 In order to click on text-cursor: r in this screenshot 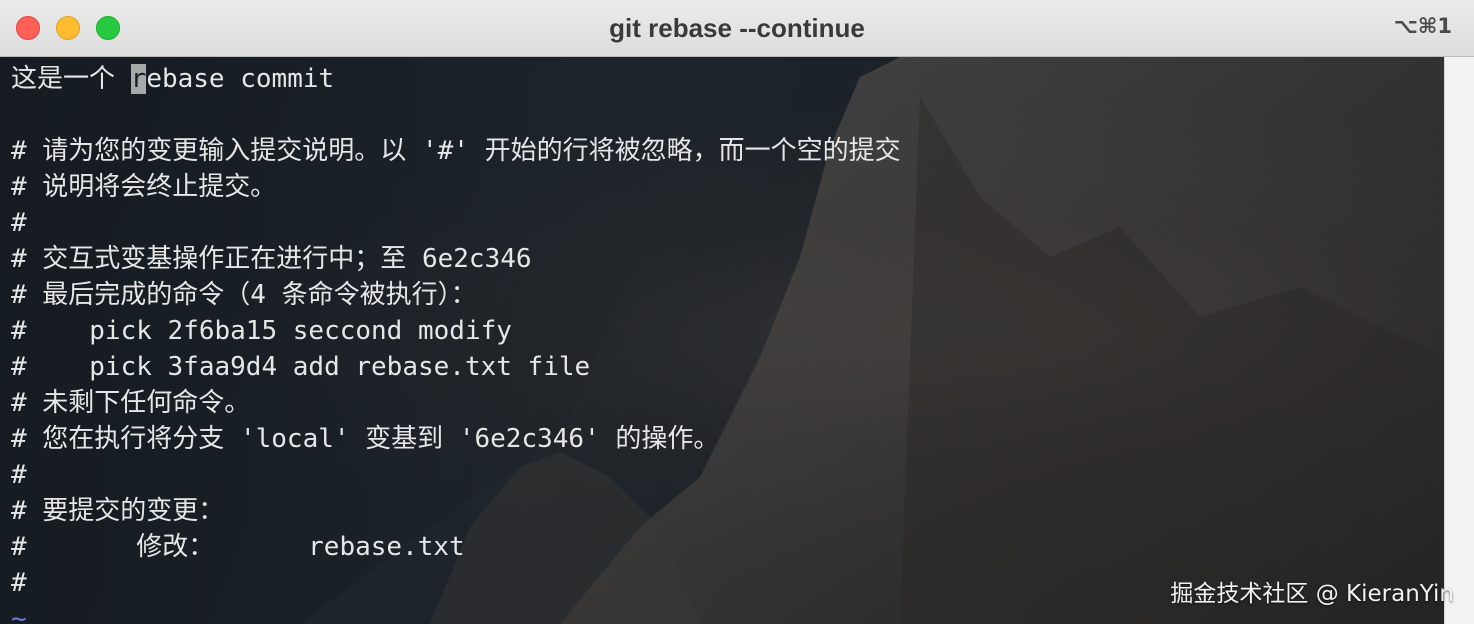, I will do `click(138, 79)`.